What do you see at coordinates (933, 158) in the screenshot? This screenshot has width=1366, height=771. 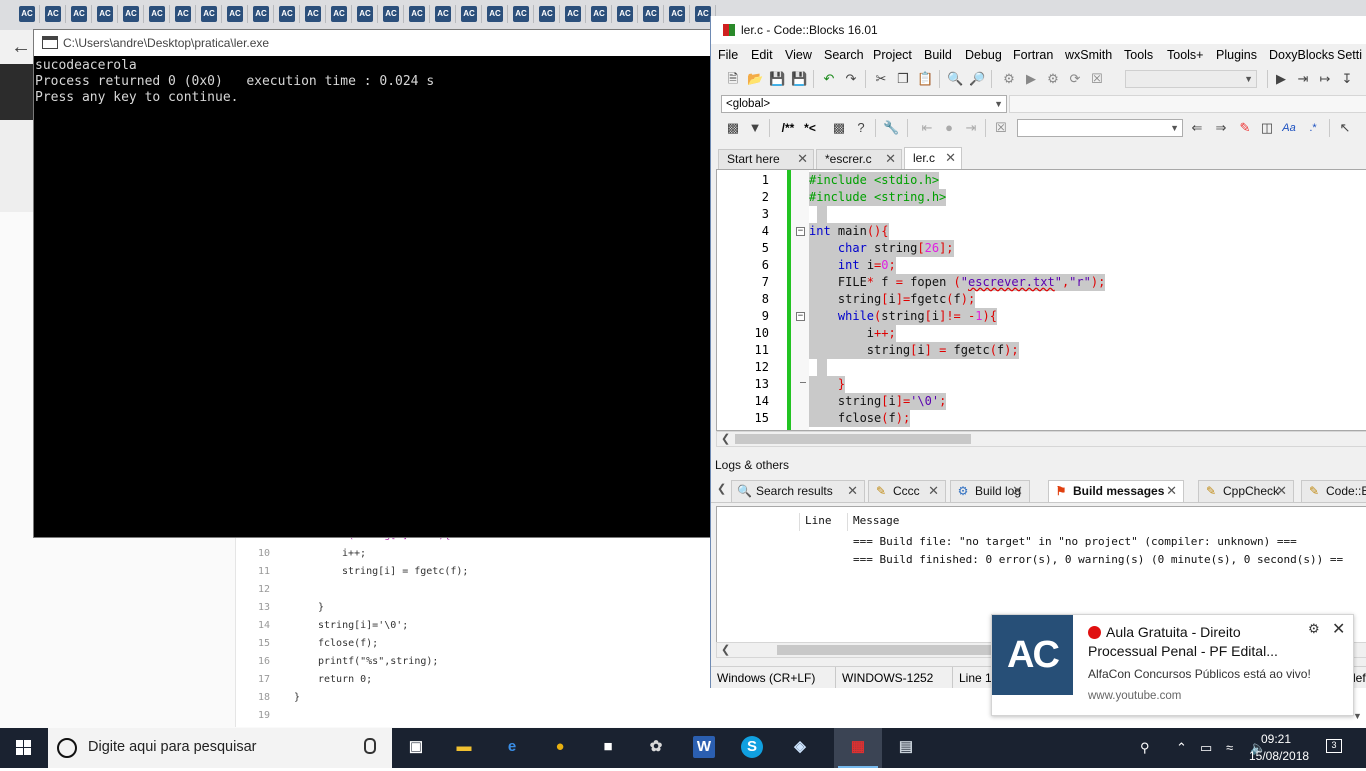 I see `editor-tab: ler.c ✕` at bounding box center [933, 158].